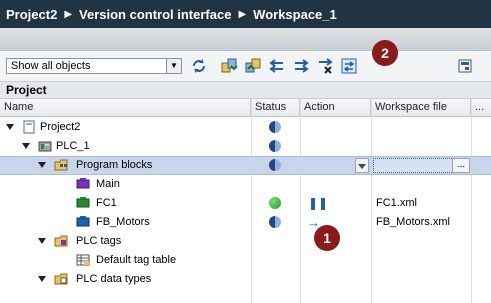 The image size is (491, 303). What do you see at coordinates (173, 66) in the screenshot?
I see `chevron-down-icon: ▼` at bounding box center [173, 66].